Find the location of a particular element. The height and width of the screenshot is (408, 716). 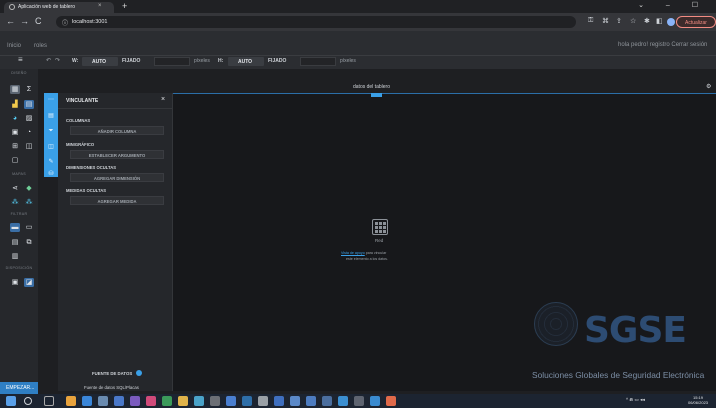

data-source-badge is located at coordinates (139, 373).